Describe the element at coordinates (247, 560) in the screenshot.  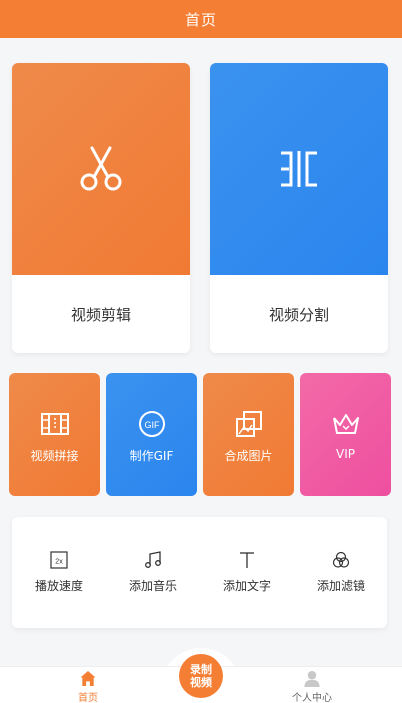
I see `text-icon` at that location.